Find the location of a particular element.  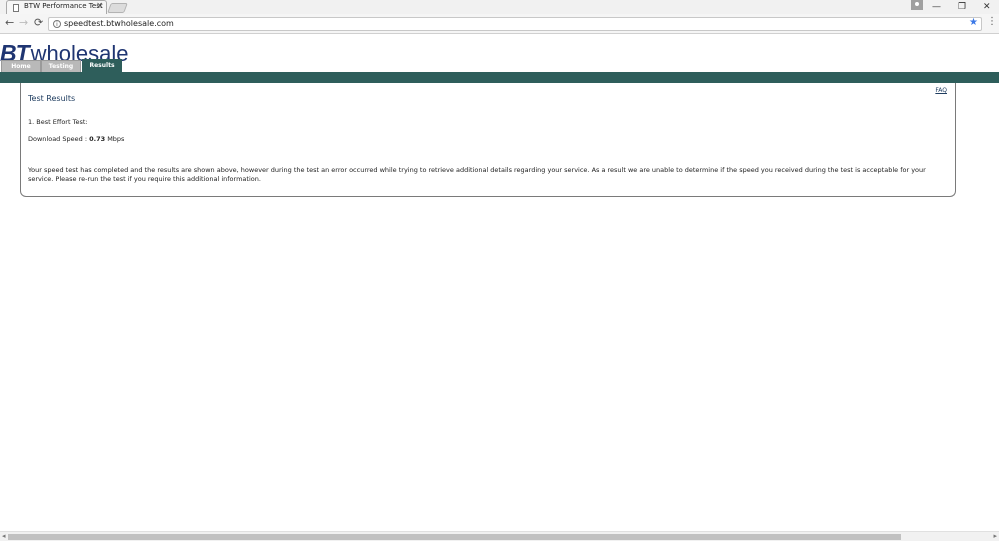

back-icon: ← is located at coordinates (9, 22).